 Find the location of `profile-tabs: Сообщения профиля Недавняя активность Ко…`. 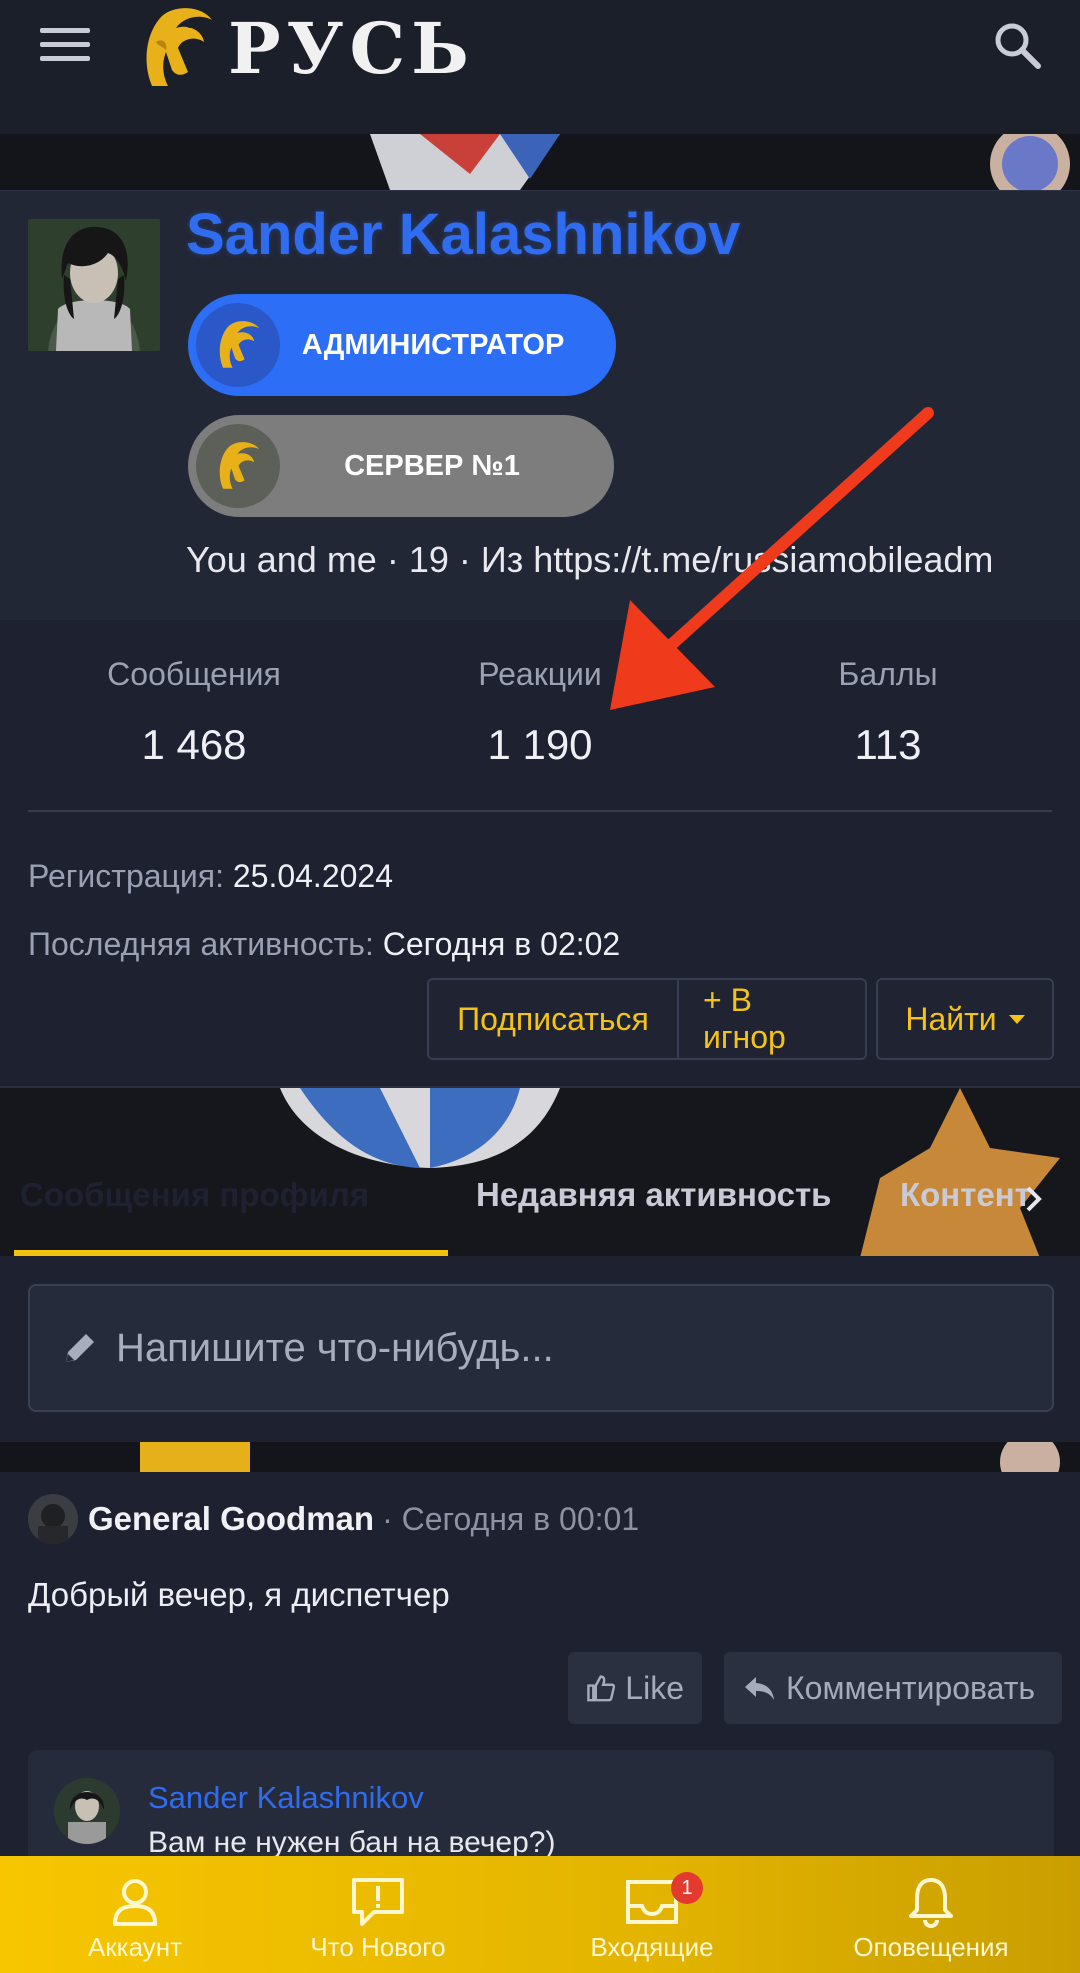

profile-tabs: Сообщения профиля Недавняя активность Ко… is located at coordinates (540, 1171).